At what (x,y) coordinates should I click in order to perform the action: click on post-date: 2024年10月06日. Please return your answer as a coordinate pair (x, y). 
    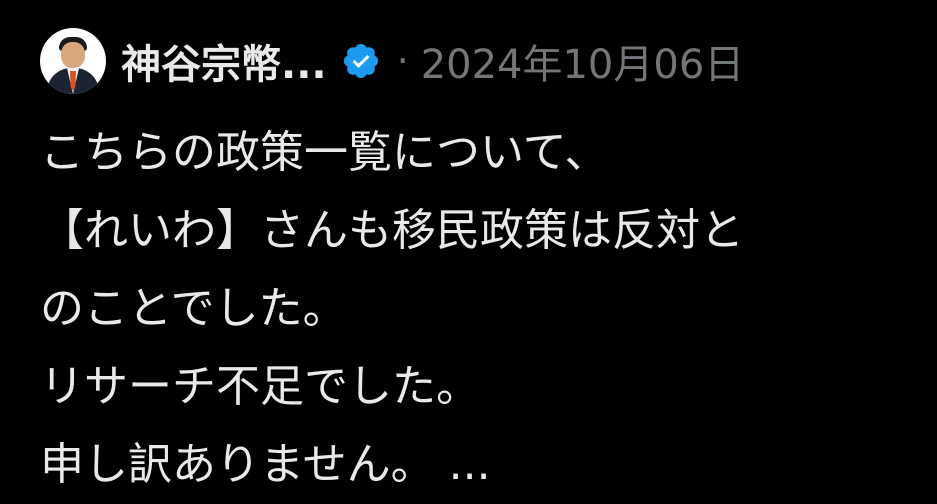
    Looking at the image, I should click on (583, 61).